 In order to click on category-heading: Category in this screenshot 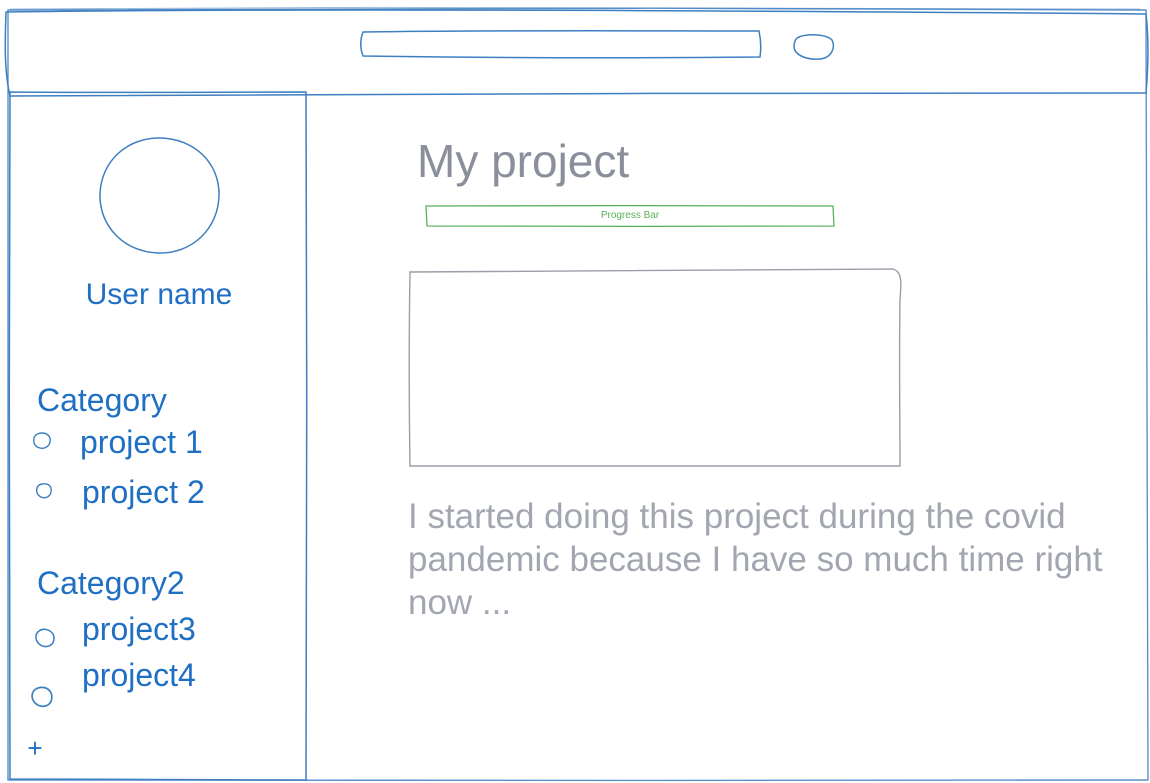, I will do `click(102, 400)`.